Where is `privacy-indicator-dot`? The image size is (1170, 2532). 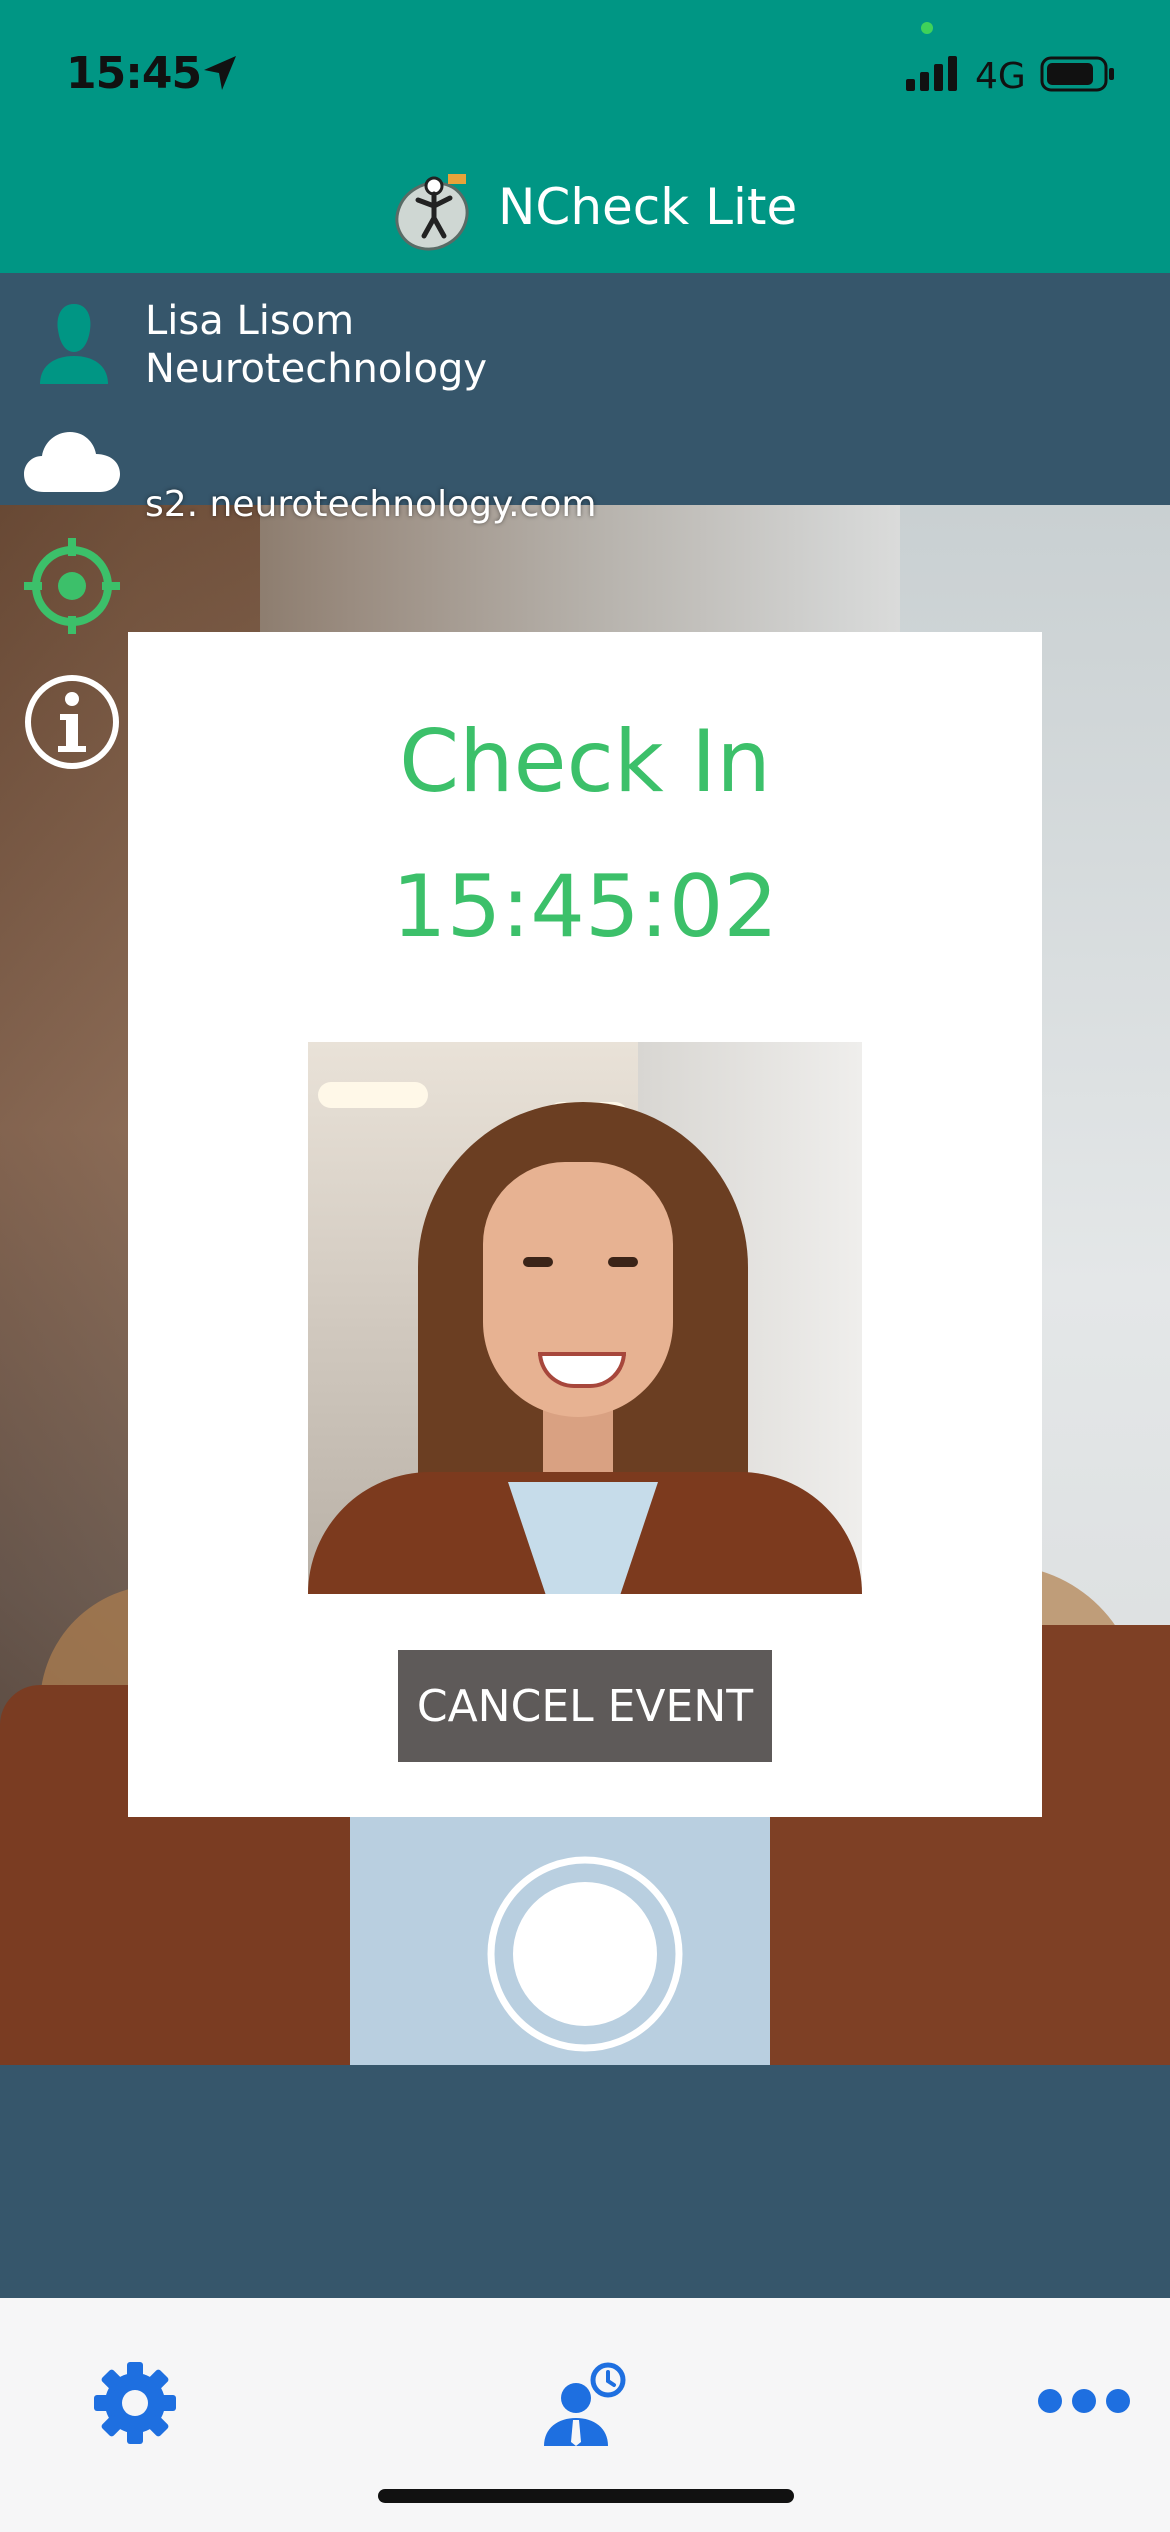
privacy-indicator-dot is located at coordinates (927, 28).